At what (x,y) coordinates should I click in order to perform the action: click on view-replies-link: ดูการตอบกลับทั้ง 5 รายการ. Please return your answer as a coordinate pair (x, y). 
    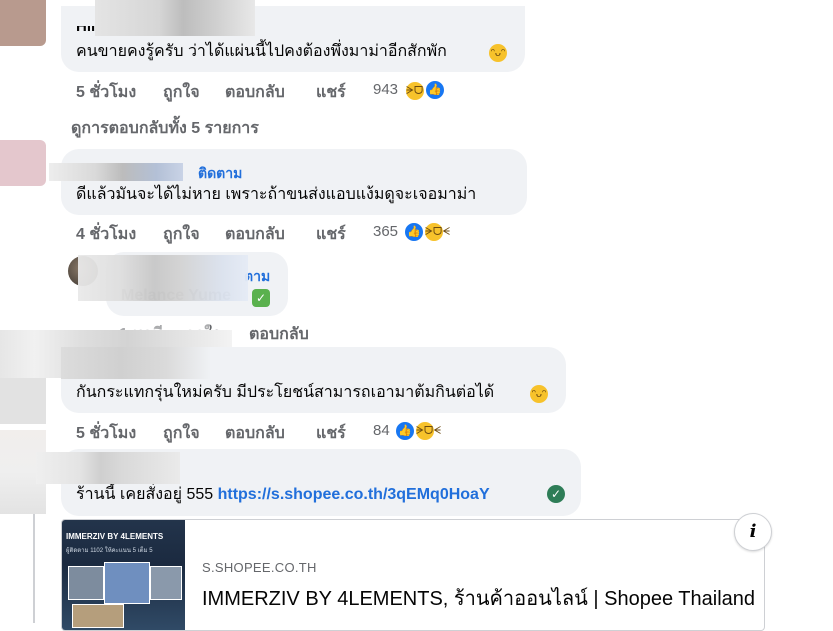
    Looking at the image, I should click on (165, 128).